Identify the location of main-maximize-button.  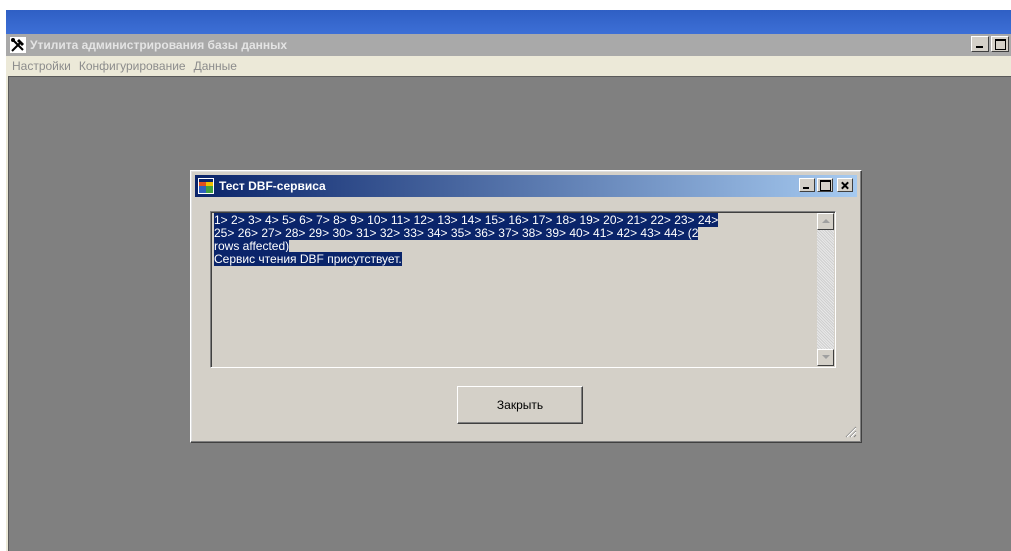
(1000, 44).